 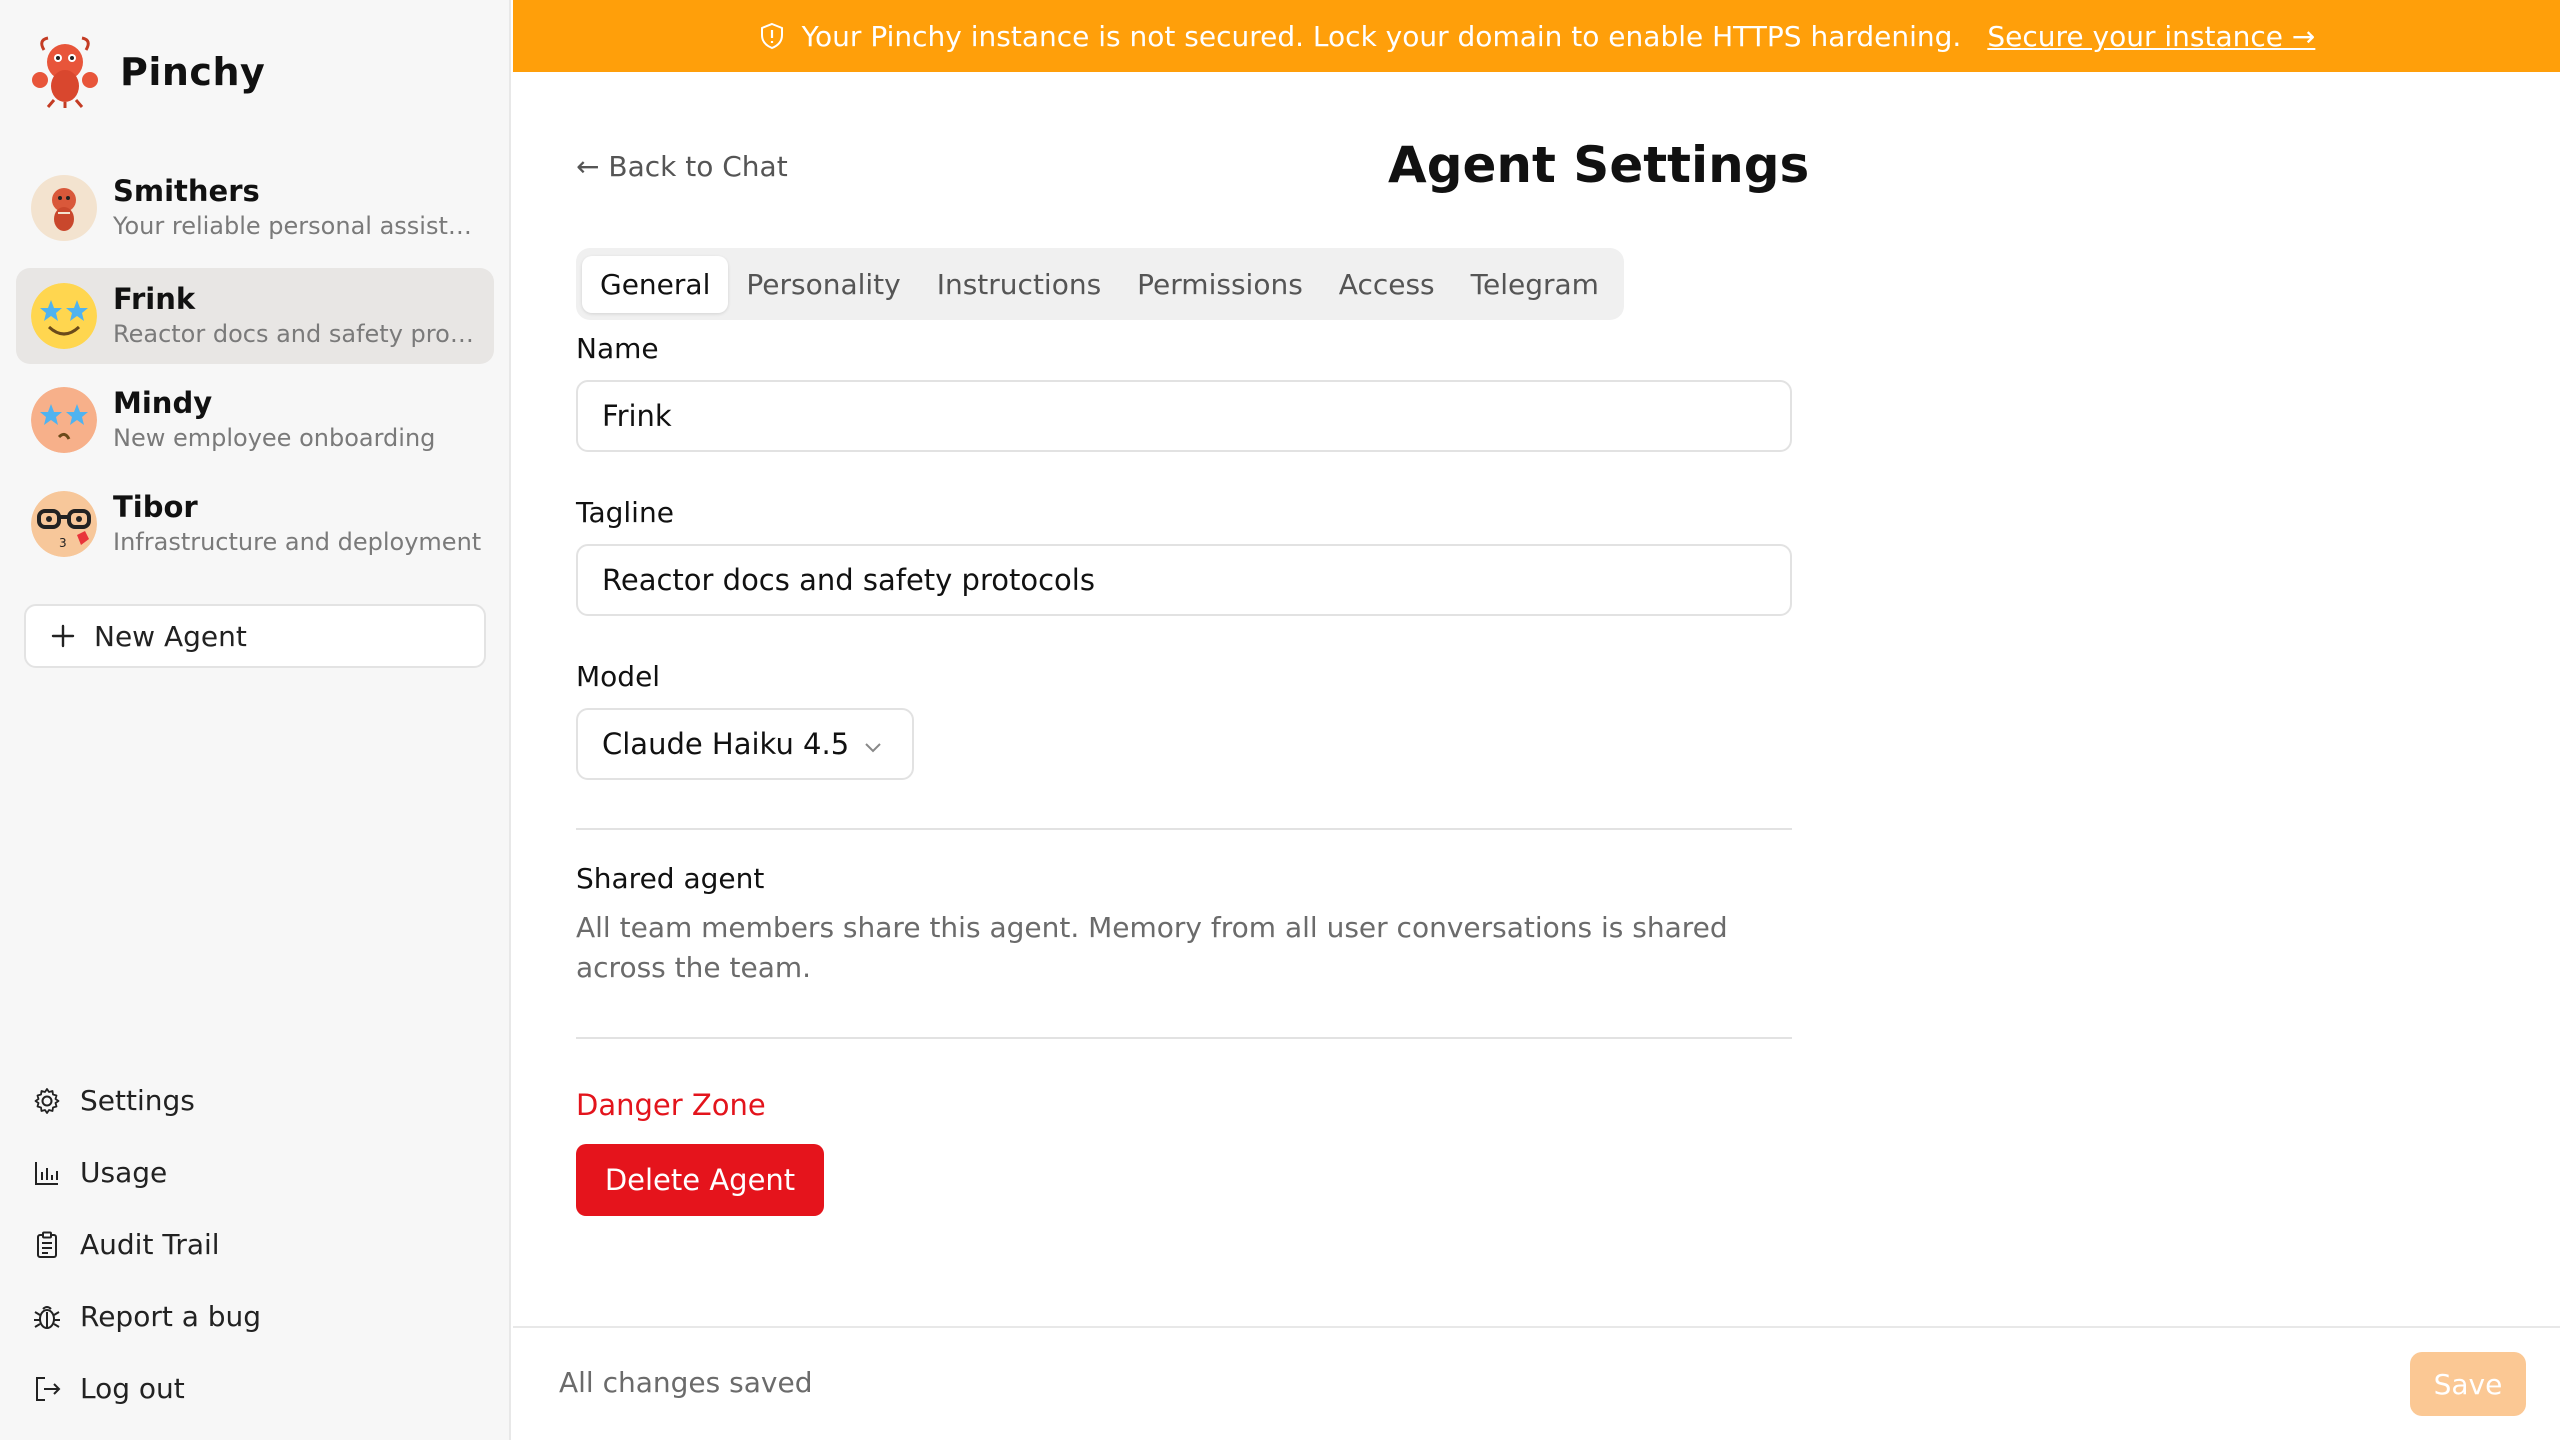 What do you see at coordinates (193, 72) in the screenshot?
I see `app-name: Pinchy` at bounding box center [193, 72].